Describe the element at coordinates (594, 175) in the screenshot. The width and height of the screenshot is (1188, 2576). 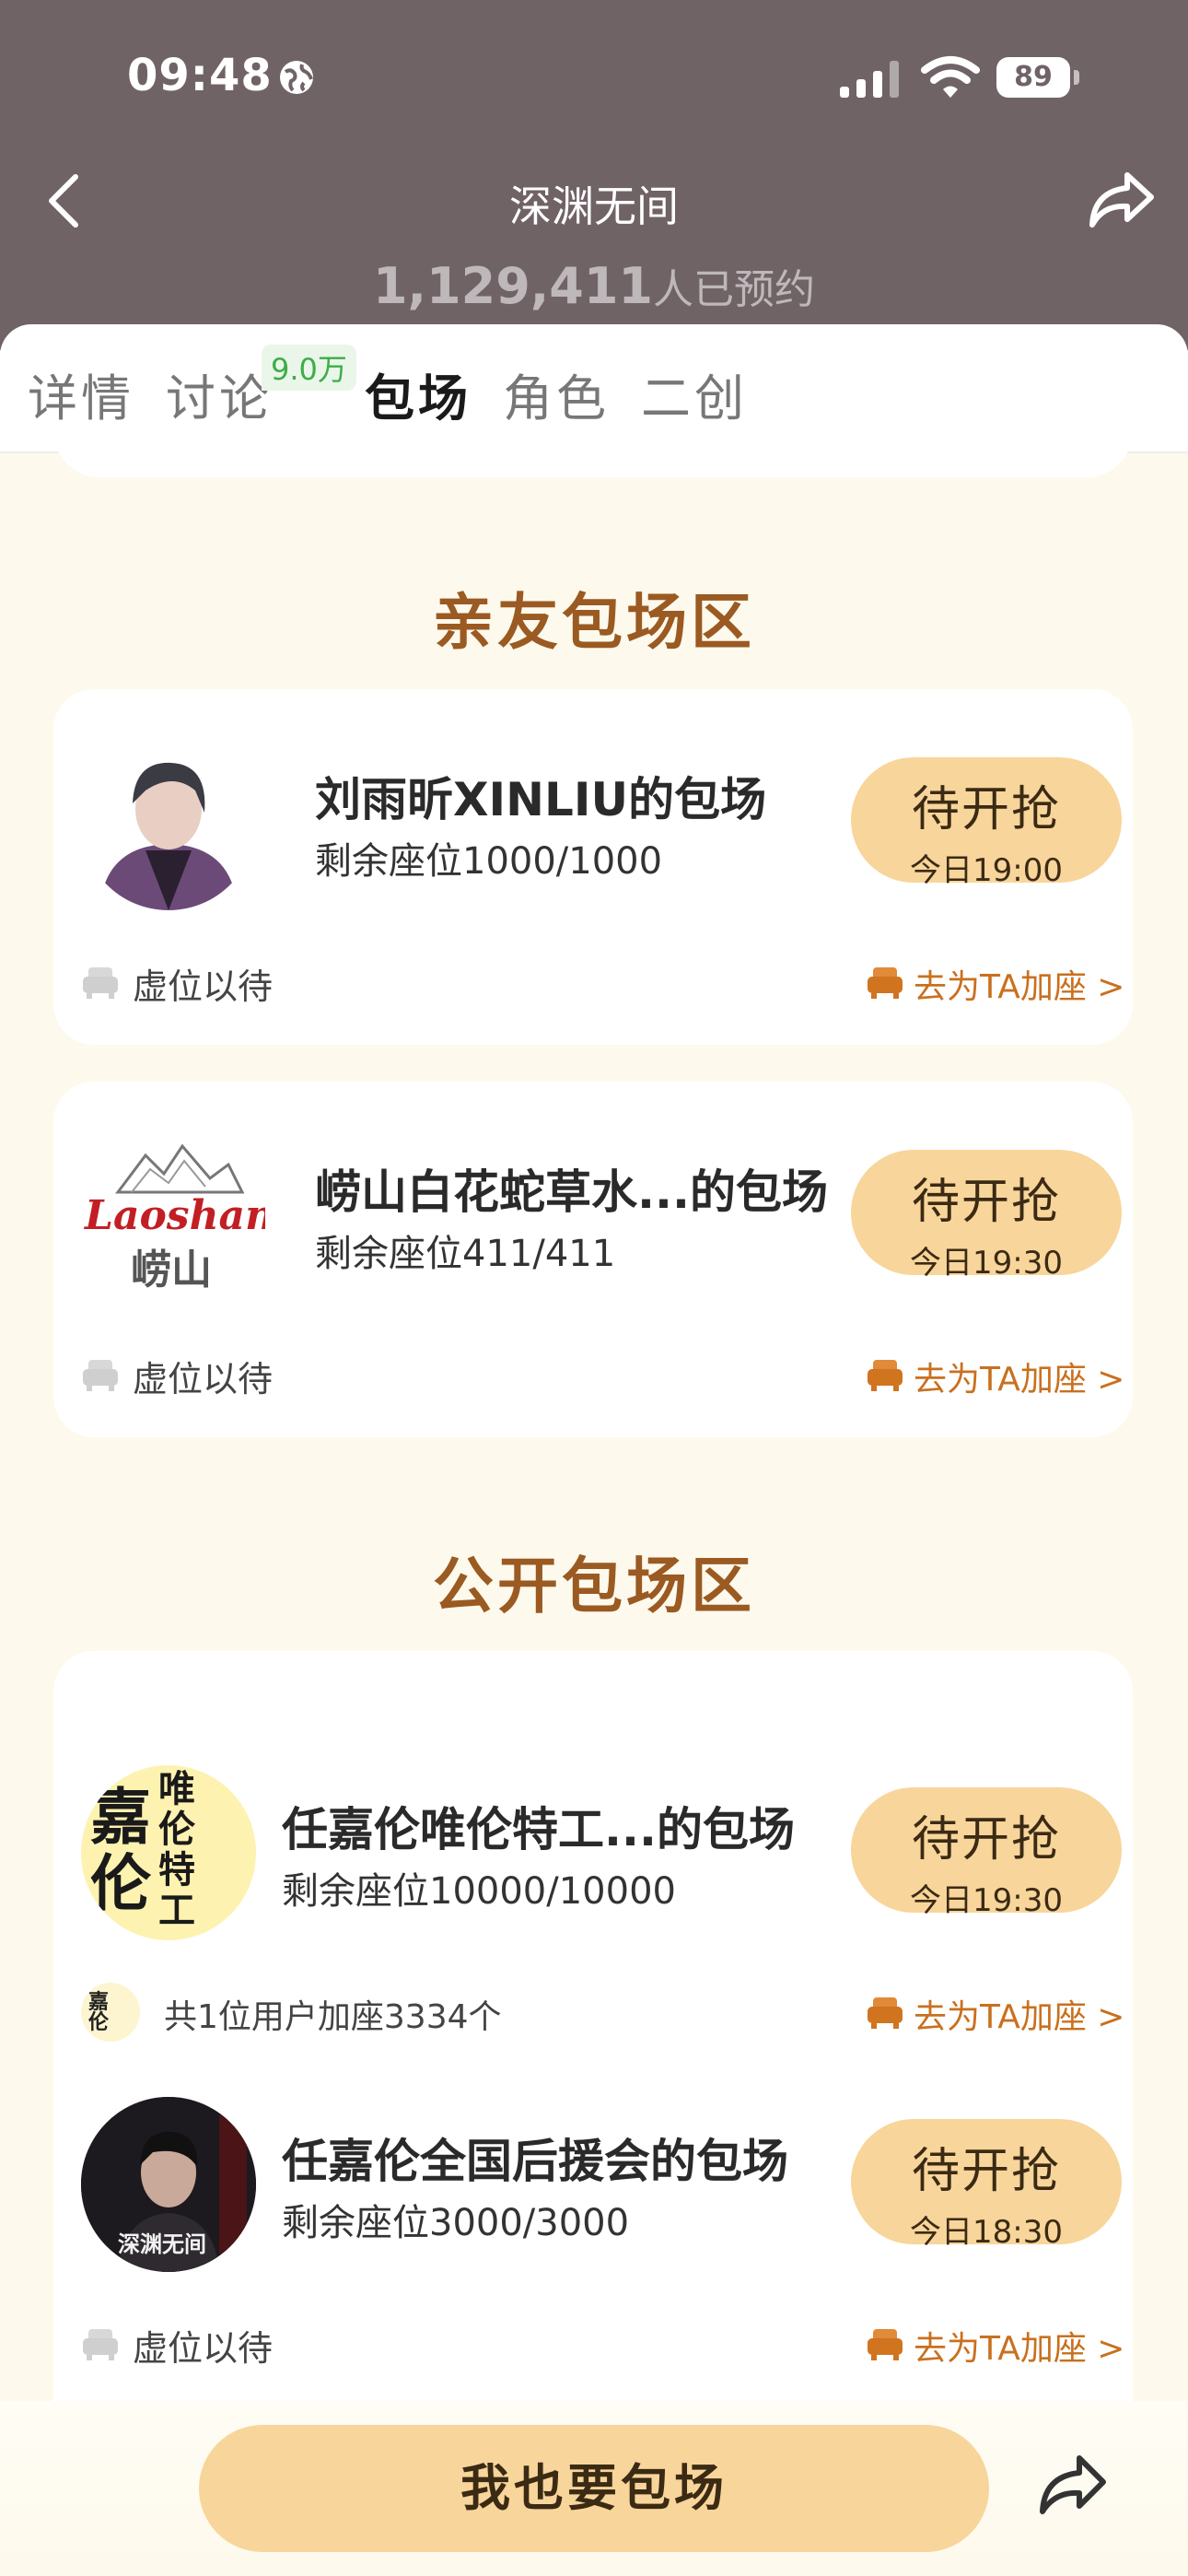
I see `header-bar: 09:48 89 深渊无间 1,129,411人已预约` at that location.